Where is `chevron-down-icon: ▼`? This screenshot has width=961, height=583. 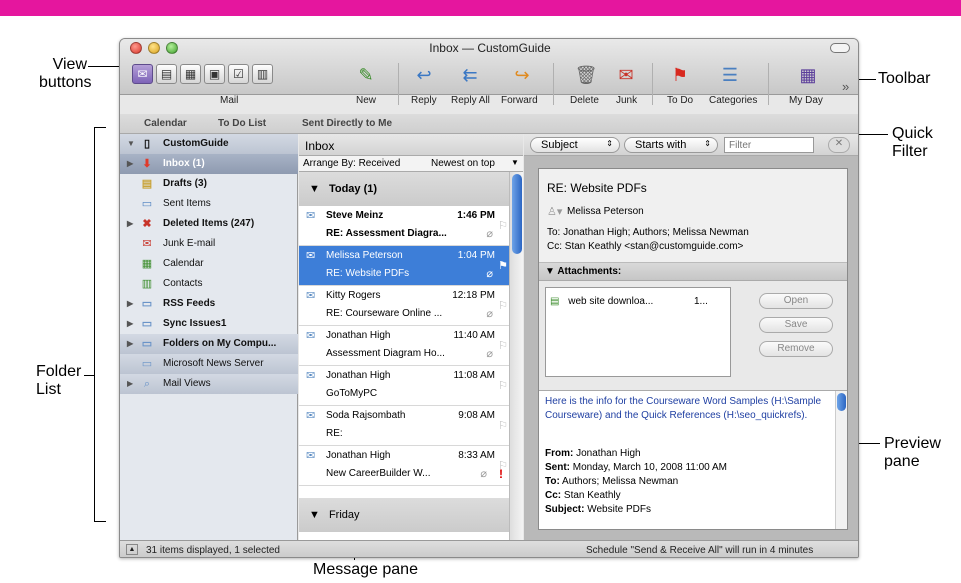
chevron-down-icon: ▼ is located at coordinates (515, 162).